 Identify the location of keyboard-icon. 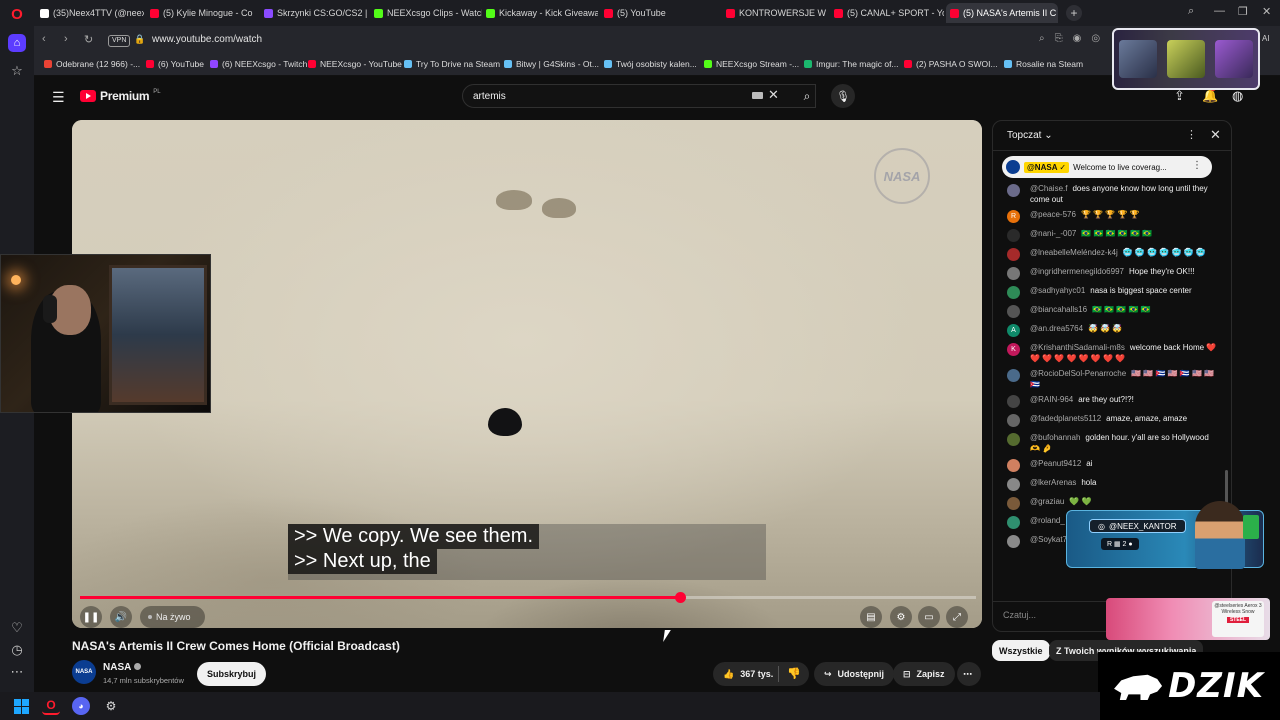
(757, 95).